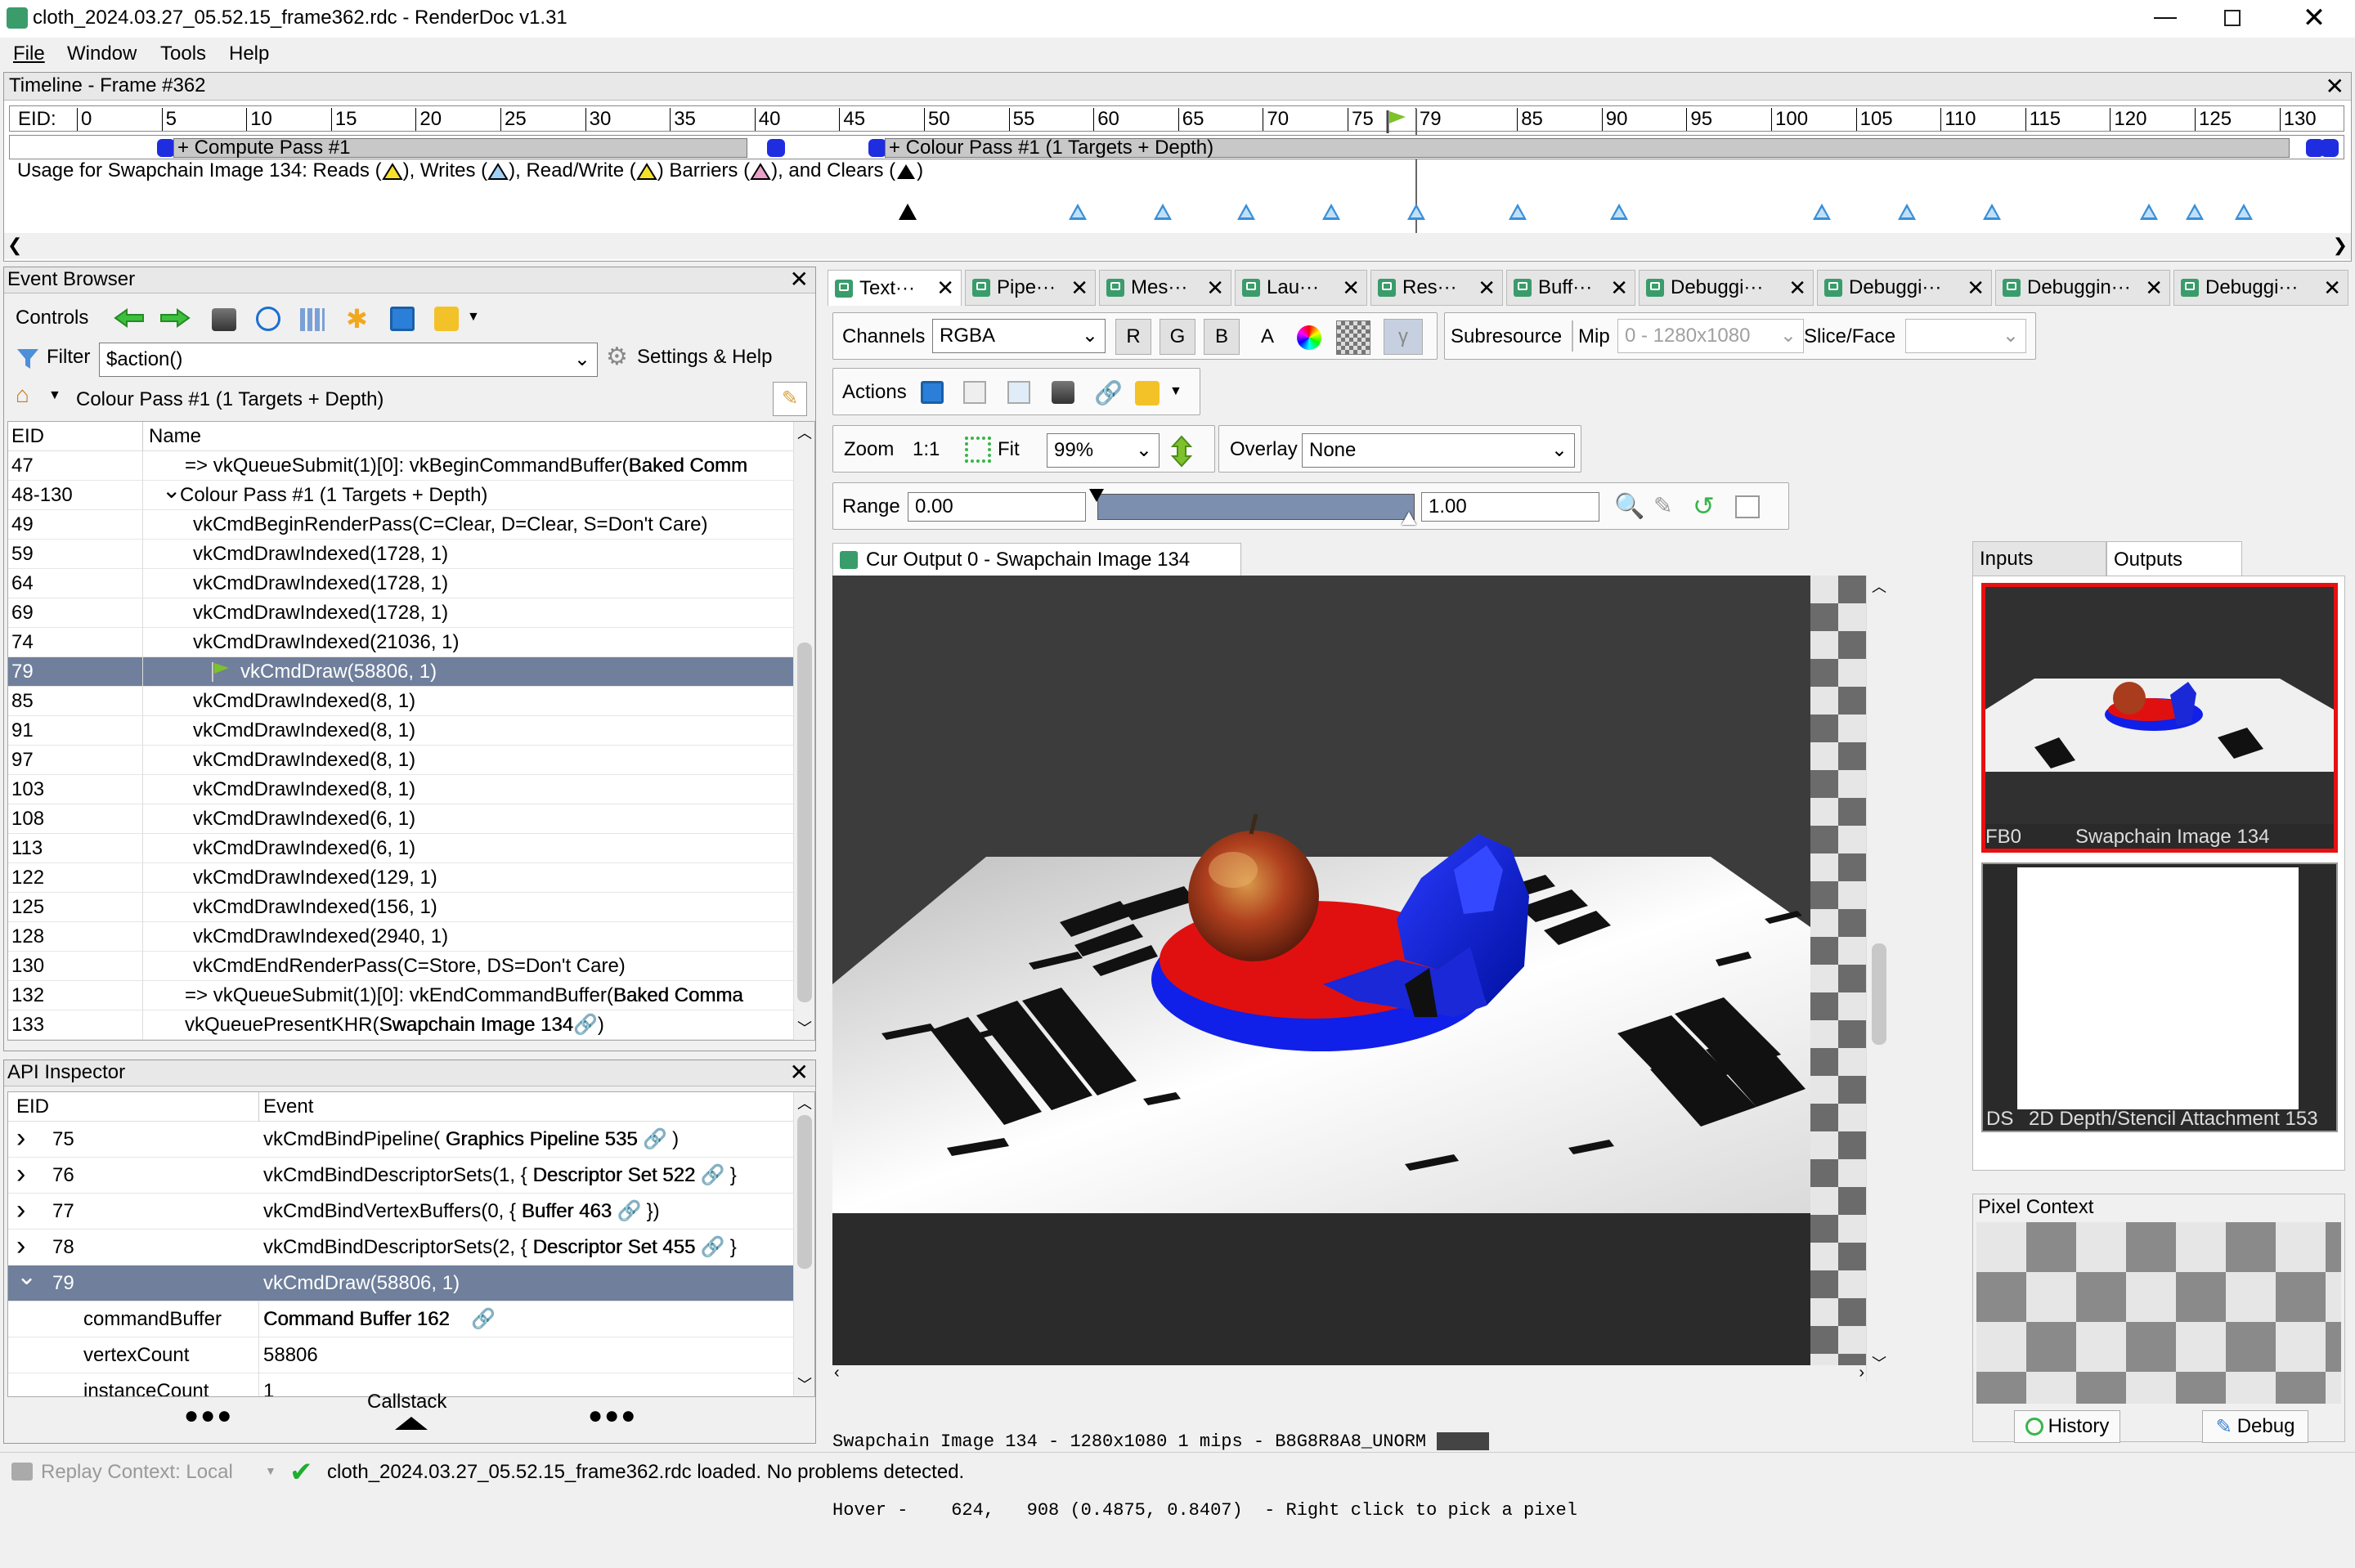  I want to click on channel-b-button: B, so click(1222, 337).